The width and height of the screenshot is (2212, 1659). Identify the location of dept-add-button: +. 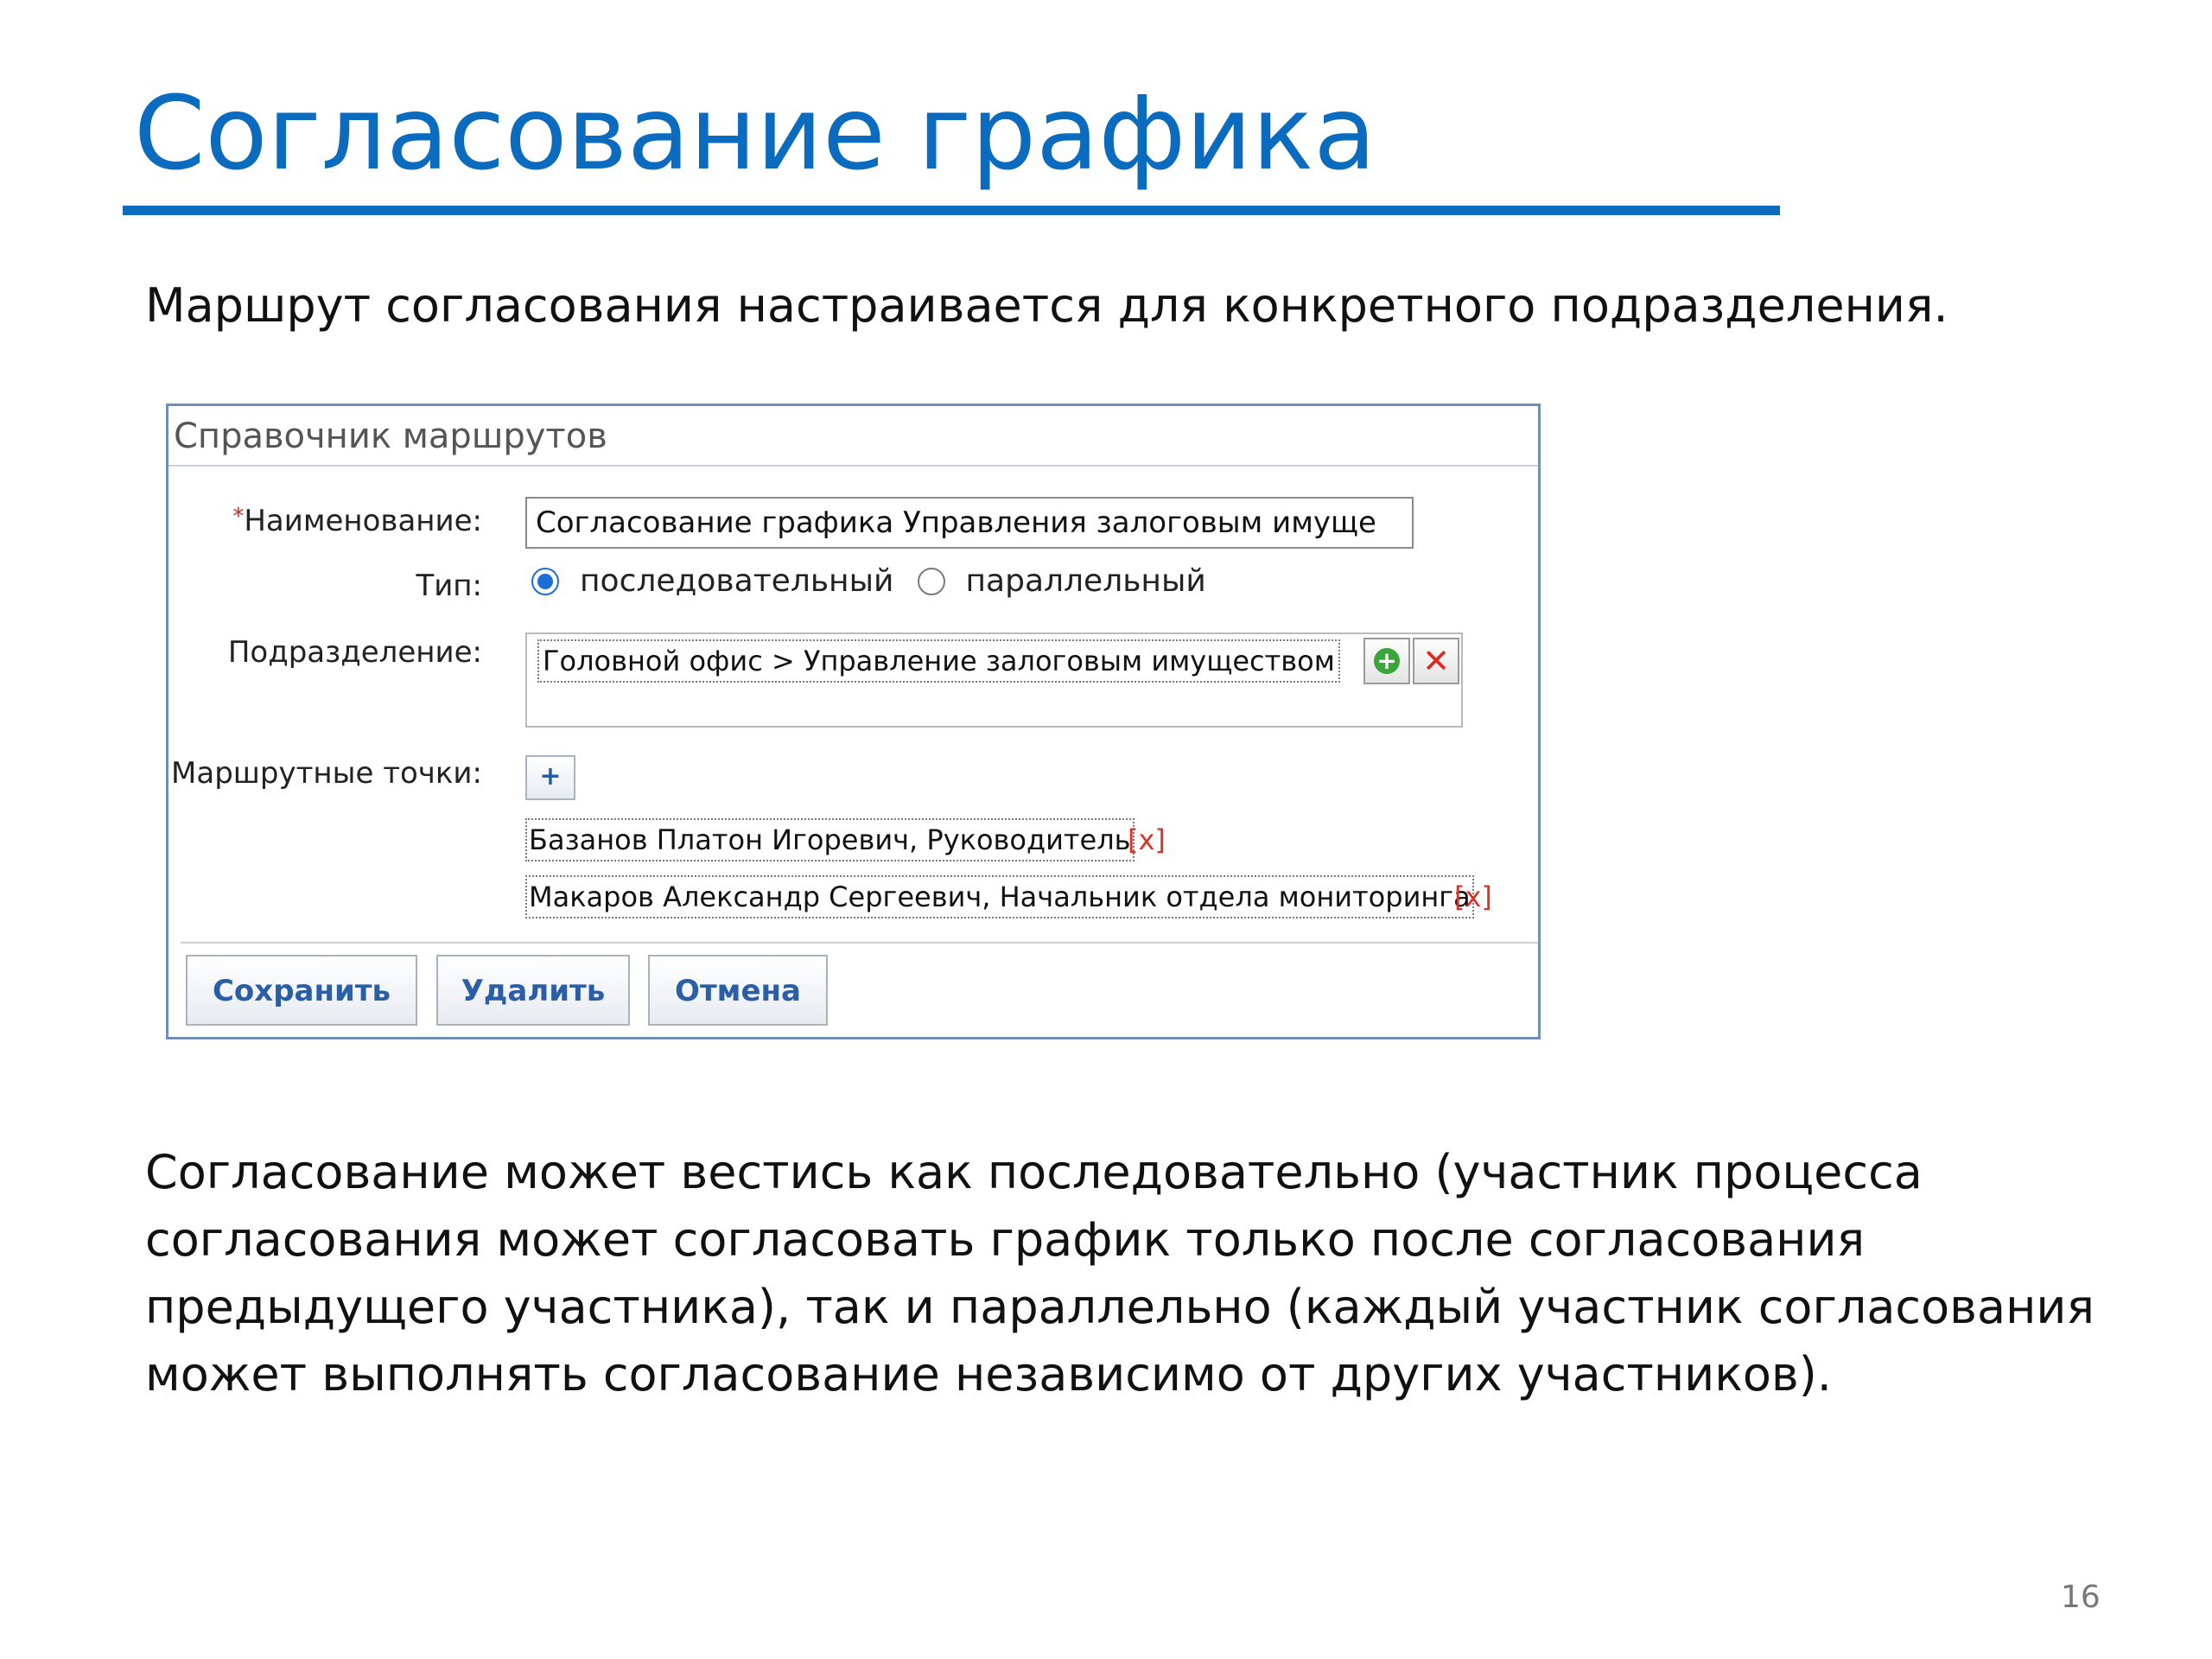
(1386, 661).